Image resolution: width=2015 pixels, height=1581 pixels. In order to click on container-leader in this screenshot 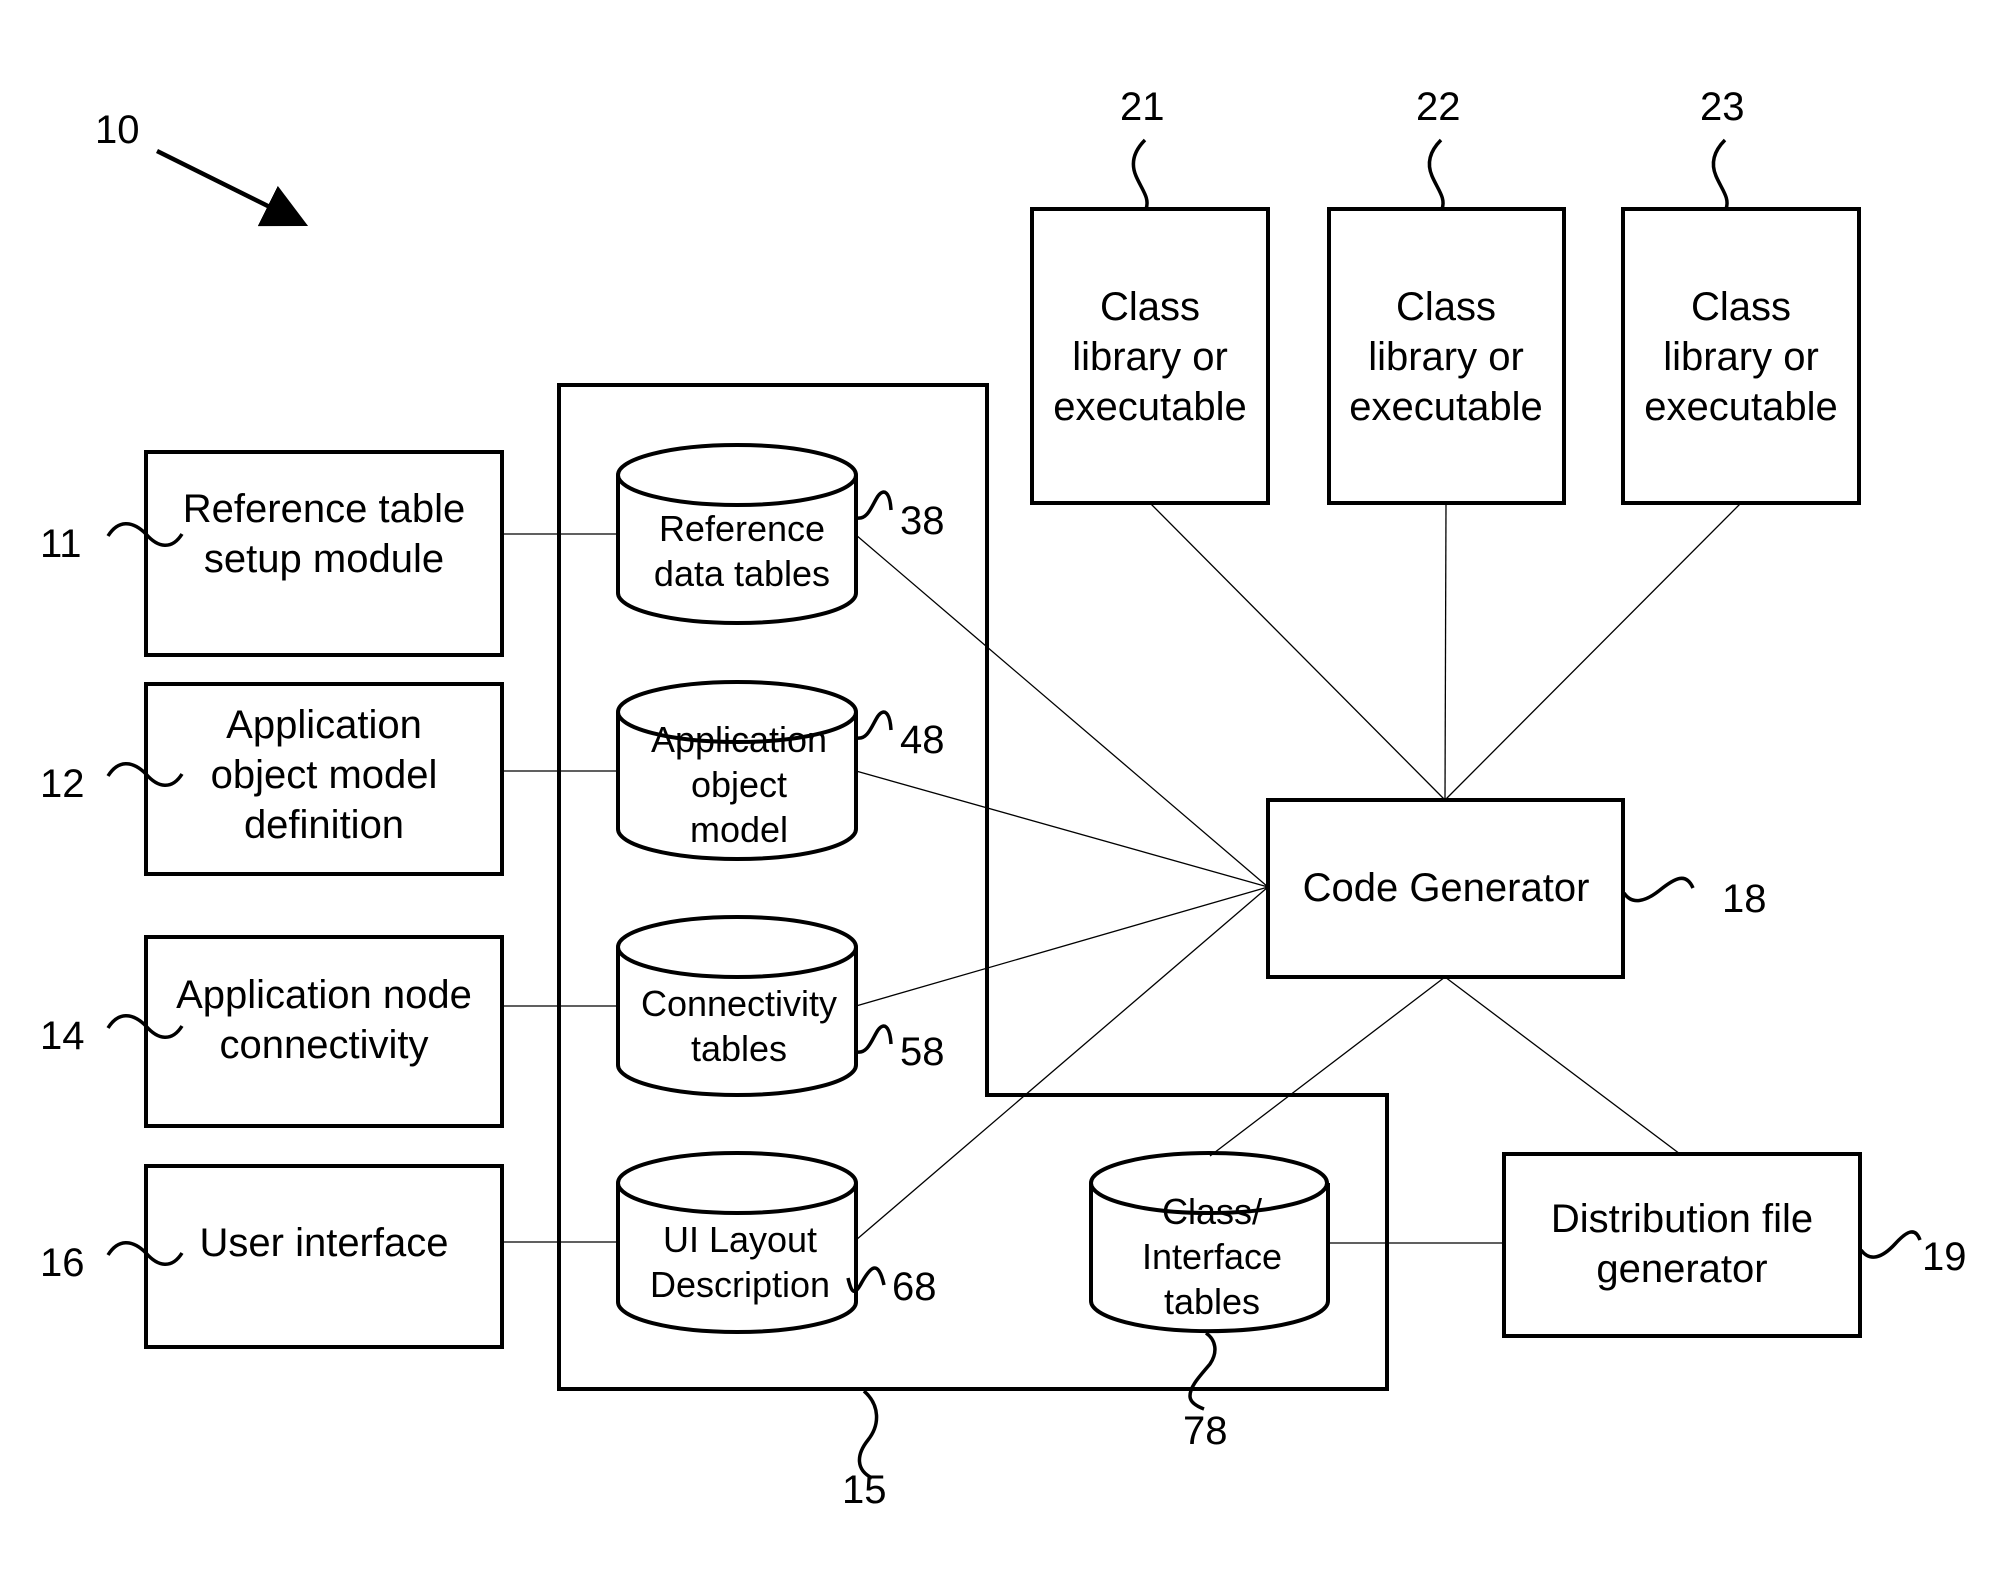, I will do `click(868, 1434)`.